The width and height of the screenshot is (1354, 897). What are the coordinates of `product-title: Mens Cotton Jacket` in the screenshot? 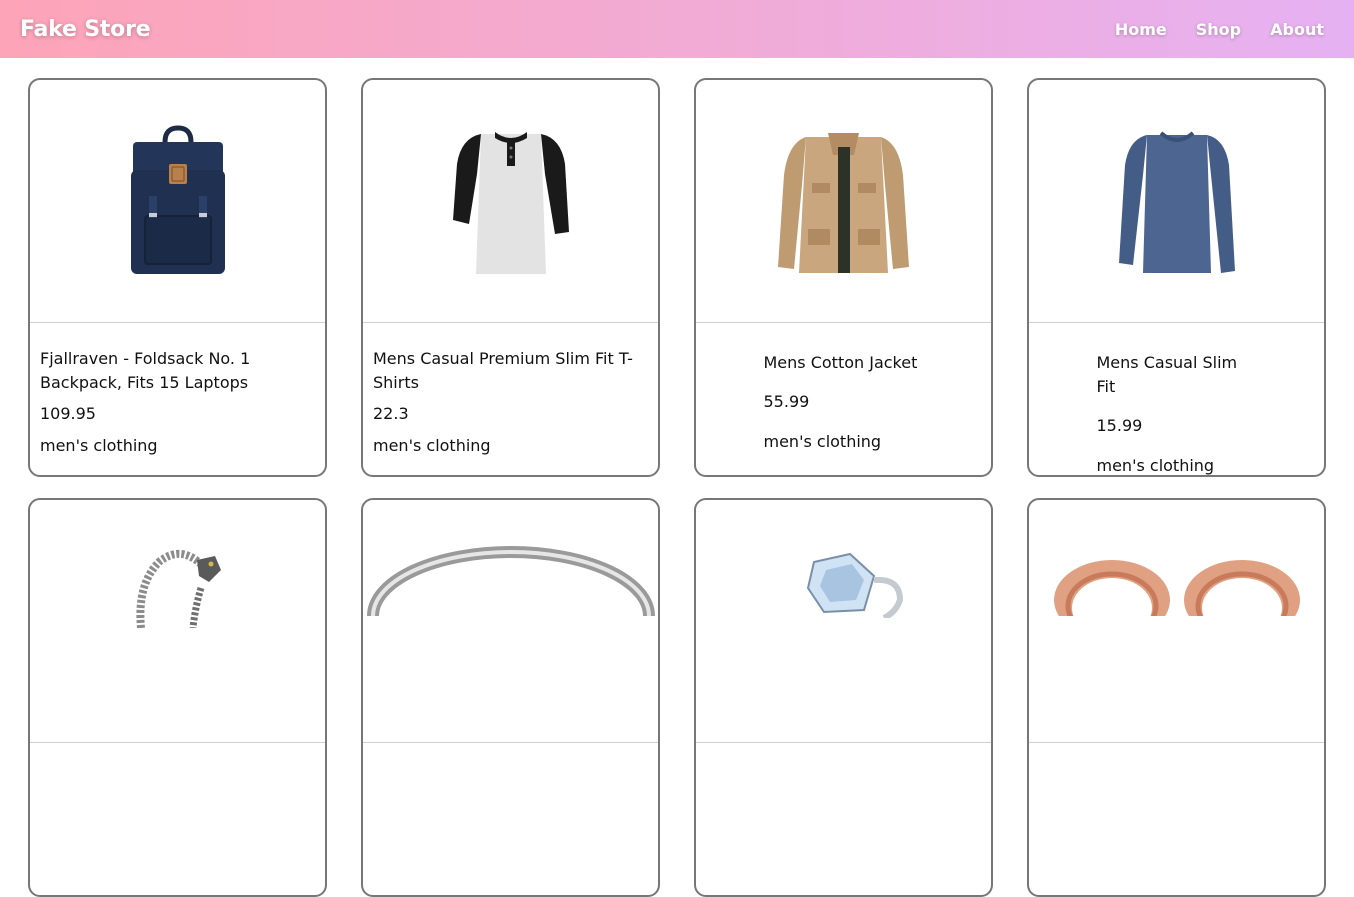 It's located at (840, 362).